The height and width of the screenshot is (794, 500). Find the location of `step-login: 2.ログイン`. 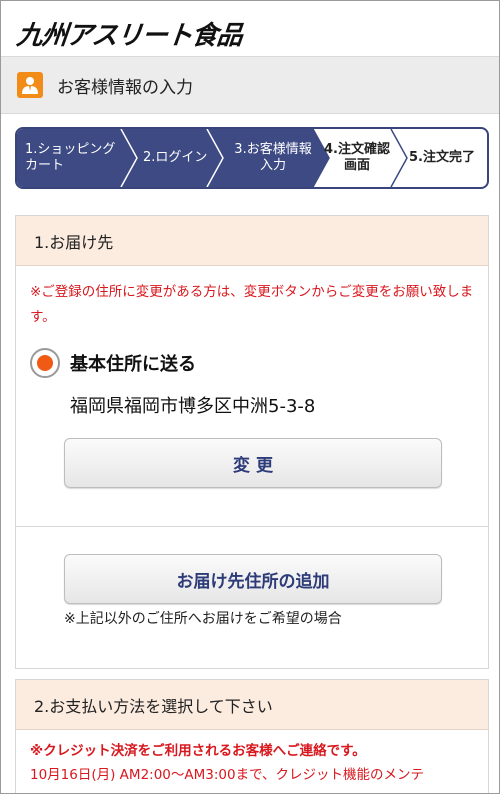

step-login: 2.ログイン is located at coordinates (175, 158).